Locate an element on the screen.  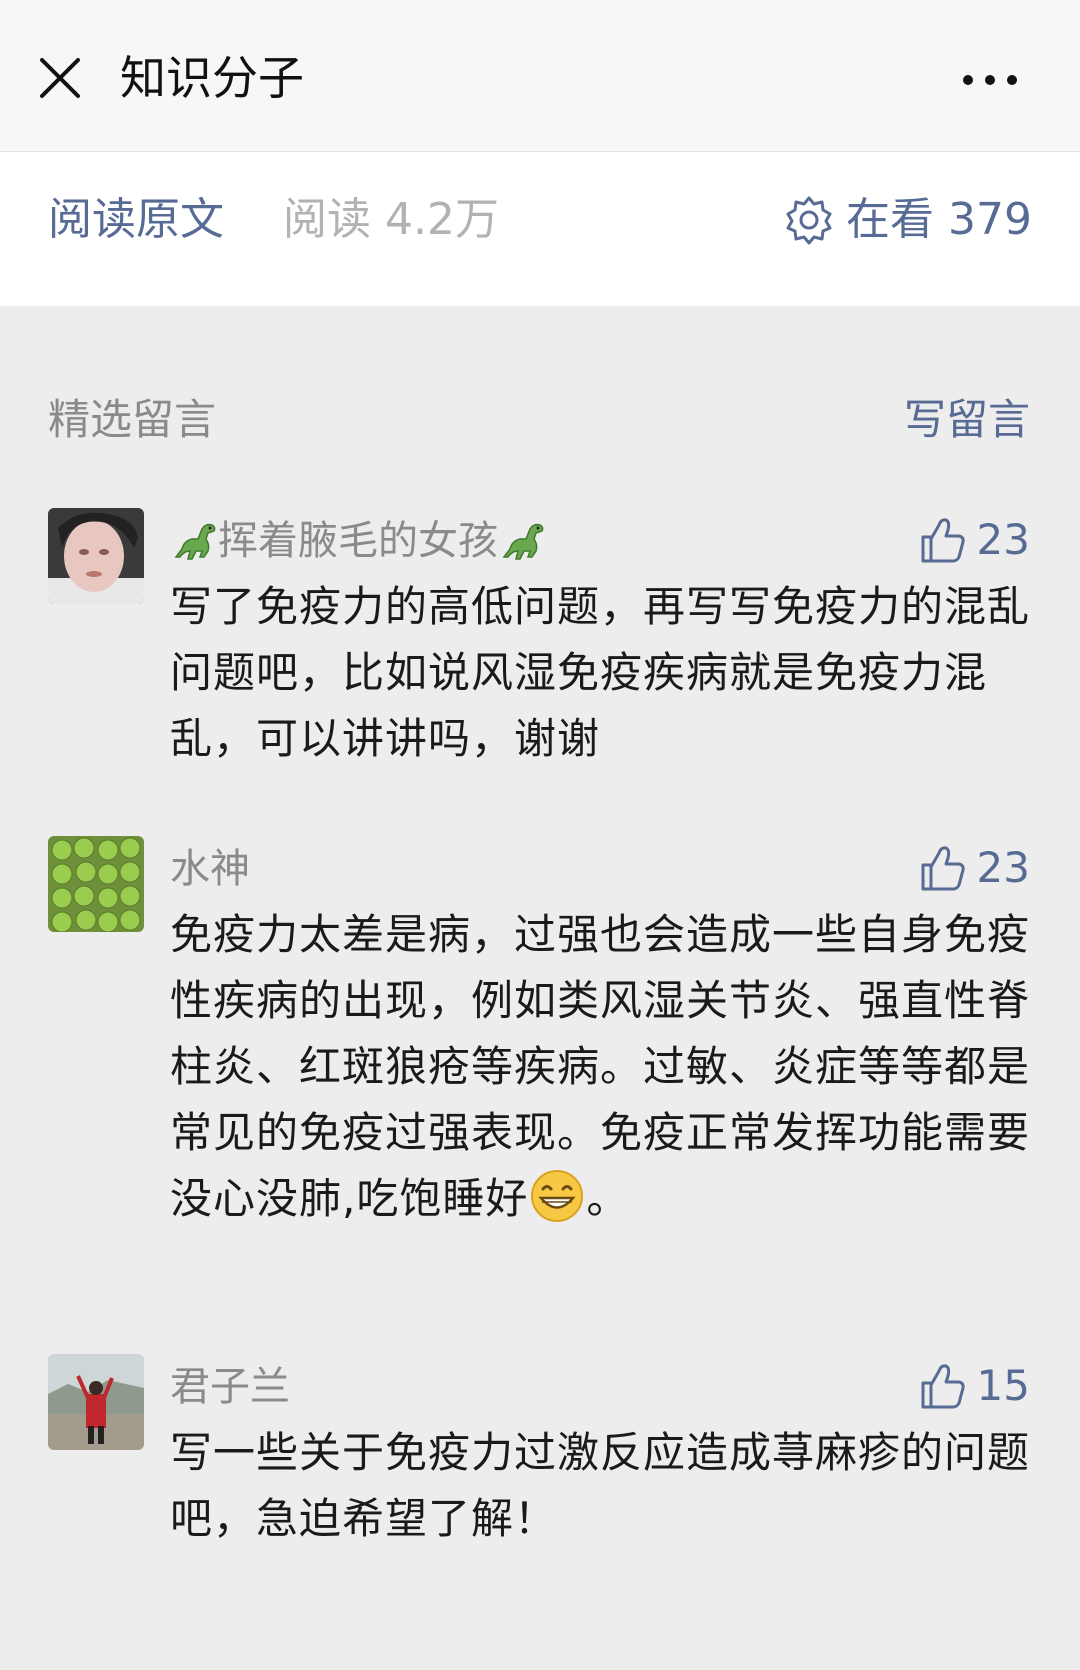
read-original-link: 阅读原文 is located at coordinates (136, 220).